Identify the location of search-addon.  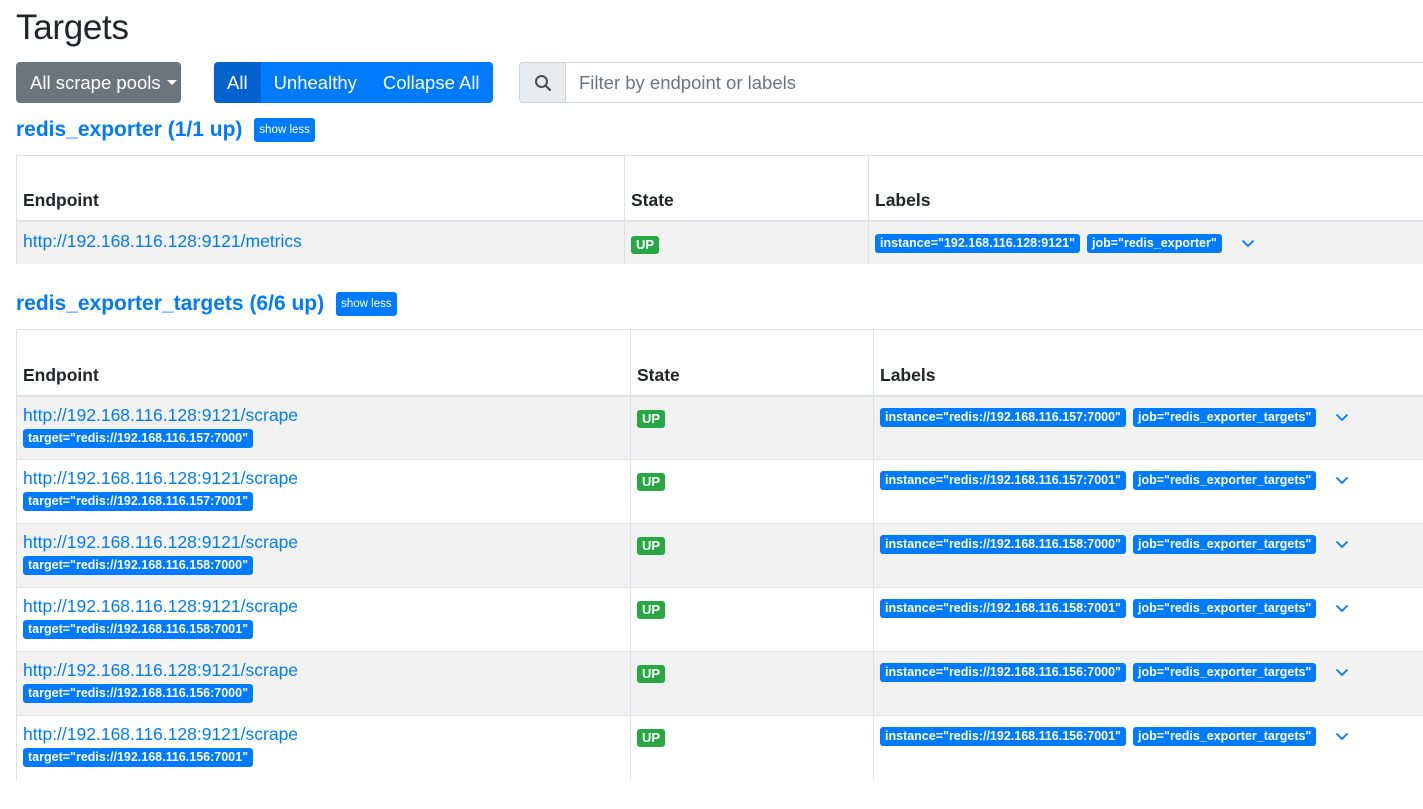
(542, 82).